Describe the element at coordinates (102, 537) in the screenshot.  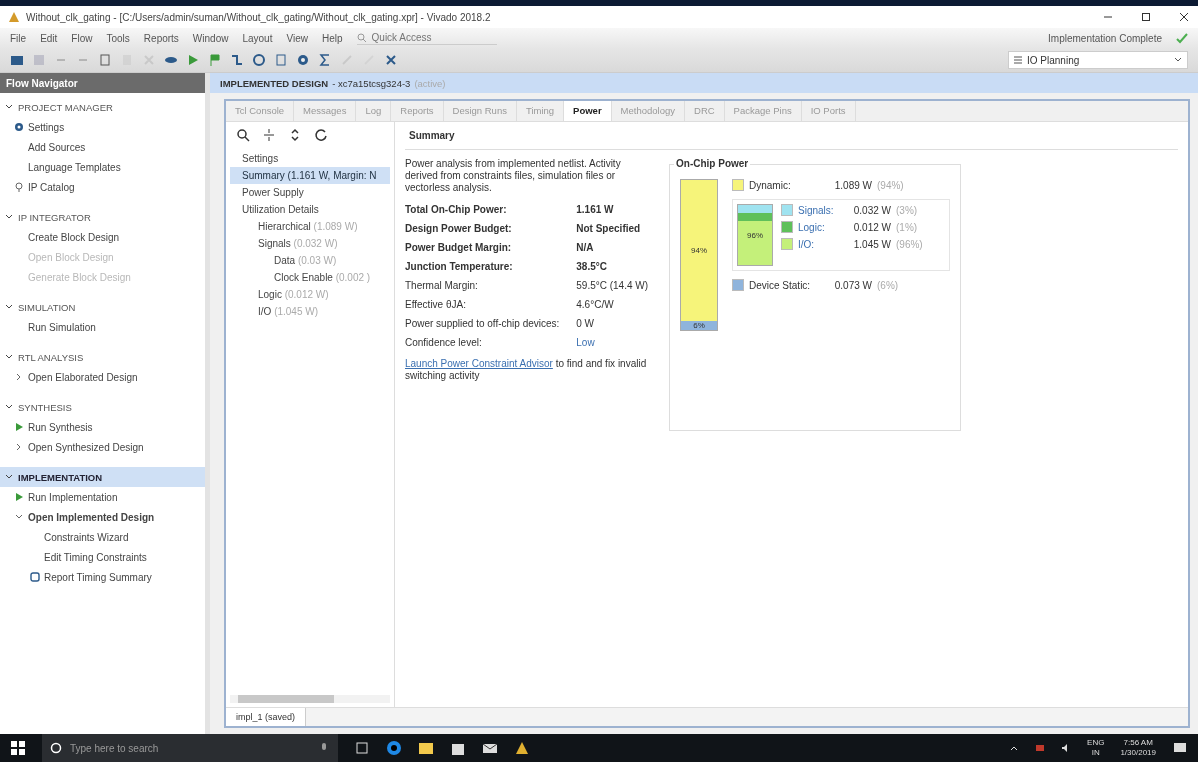
I see `navigator-item: Constraints Wizard` at that location.